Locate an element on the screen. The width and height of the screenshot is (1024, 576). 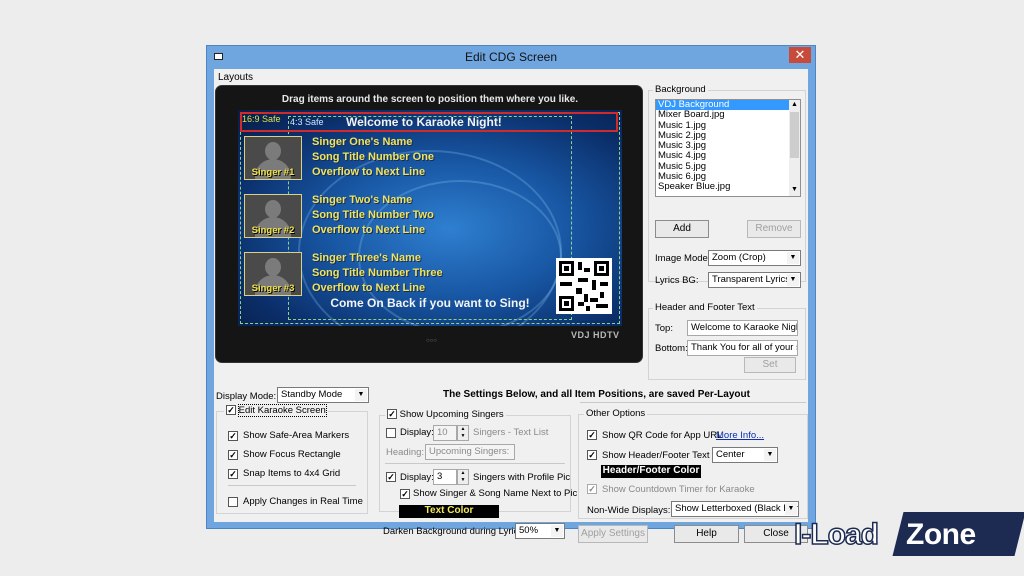
singer-3-line-2: Song Title Number Three is located at coordinates (377, 273).